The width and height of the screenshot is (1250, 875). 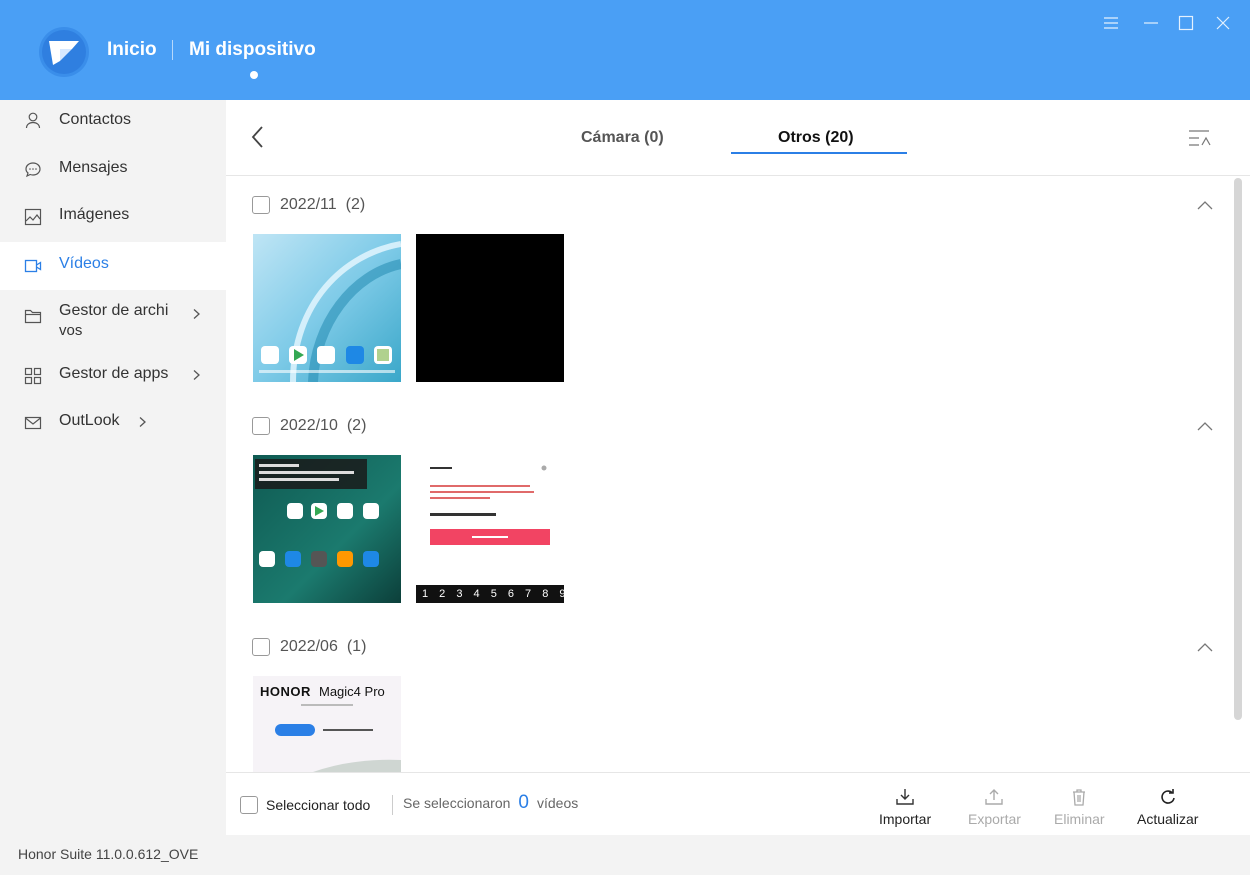 I want to click on mail-icon, so click(x=33, y=423).